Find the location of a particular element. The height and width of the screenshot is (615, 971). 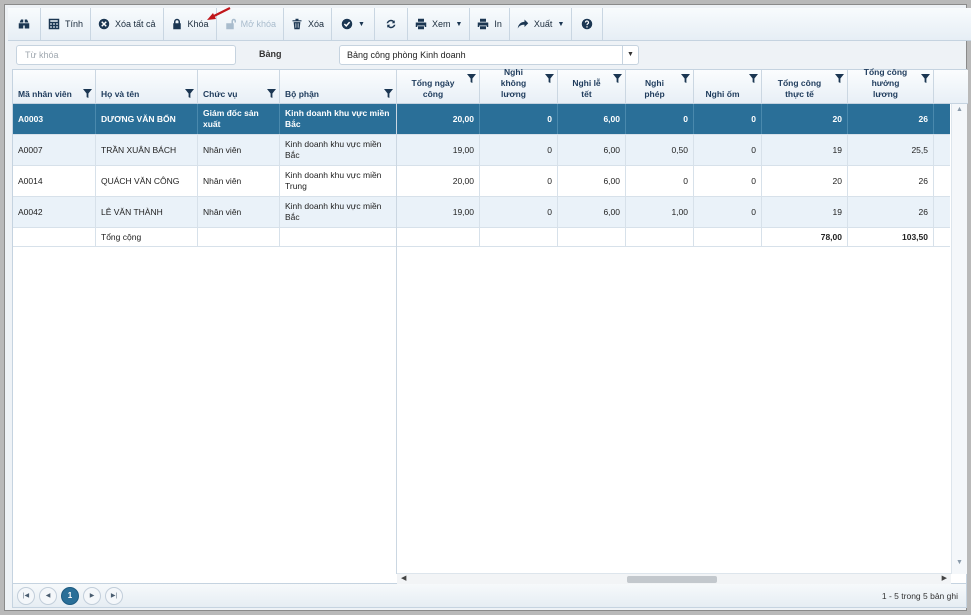

col-position-header: Chức vụ is located at coordinates (239, 87).